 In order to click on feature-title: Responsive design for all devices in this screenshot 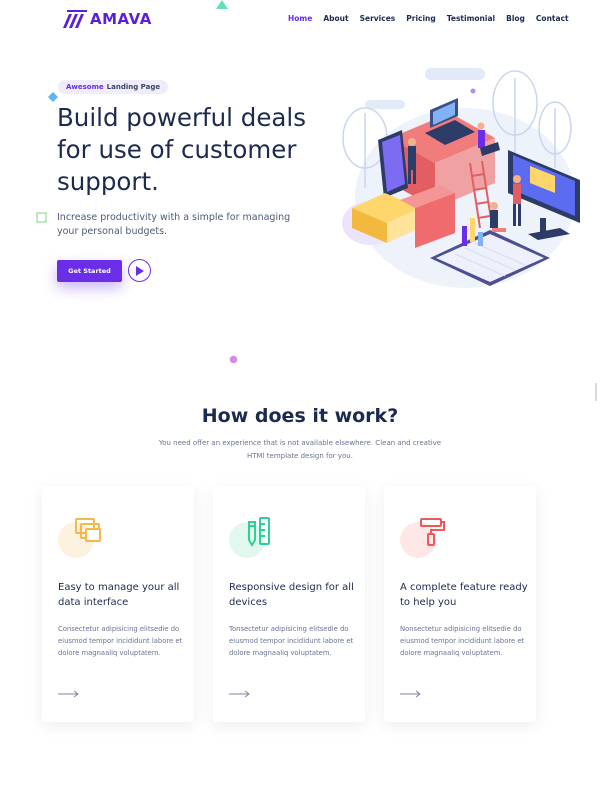, I will do `click(291, 595)`.